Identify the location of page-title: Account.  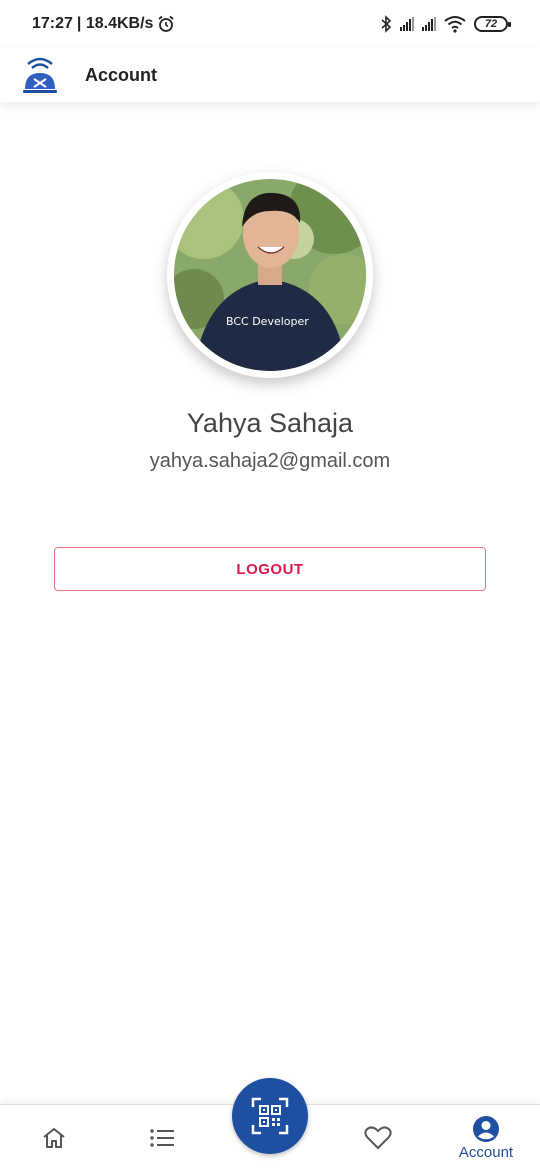
(121, 74).